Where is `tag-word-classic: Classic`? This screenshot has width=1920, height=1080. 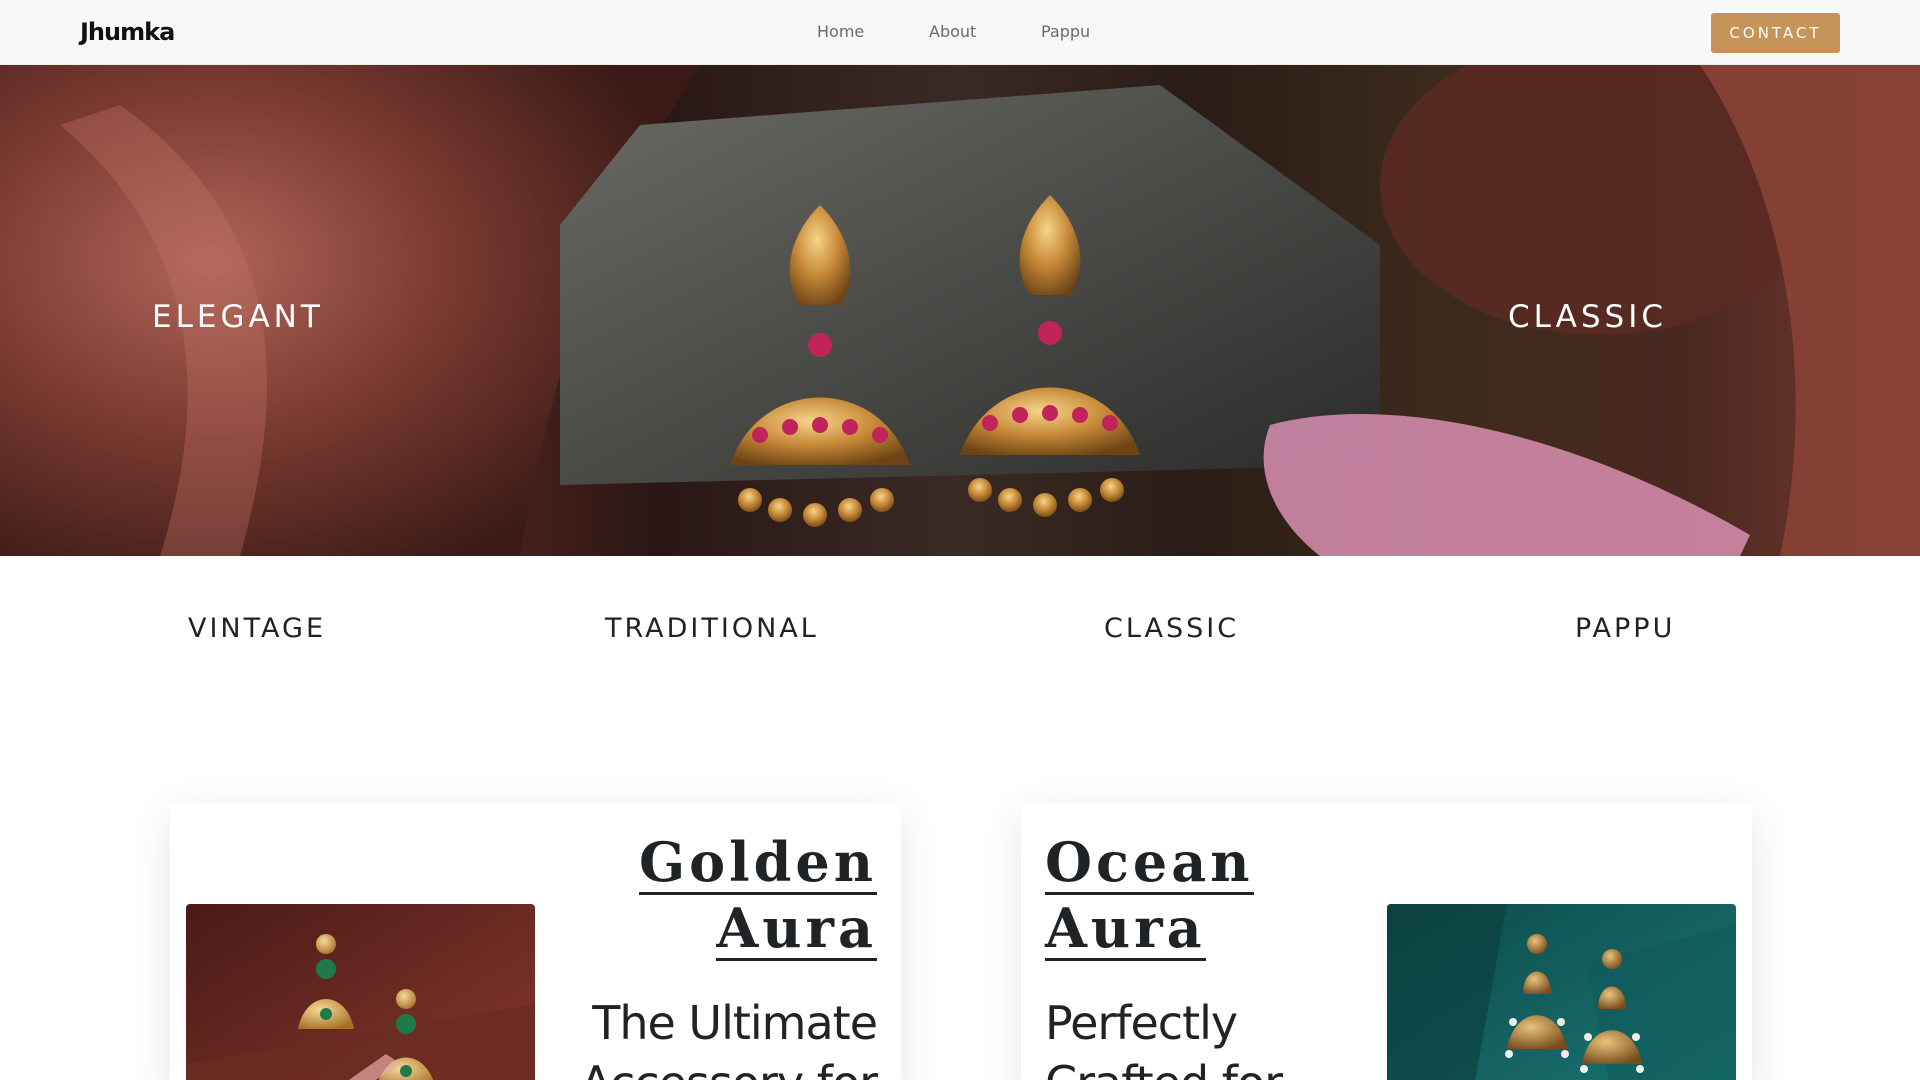
tag-word-classic: Classic is located at coordinates (1172, 624).